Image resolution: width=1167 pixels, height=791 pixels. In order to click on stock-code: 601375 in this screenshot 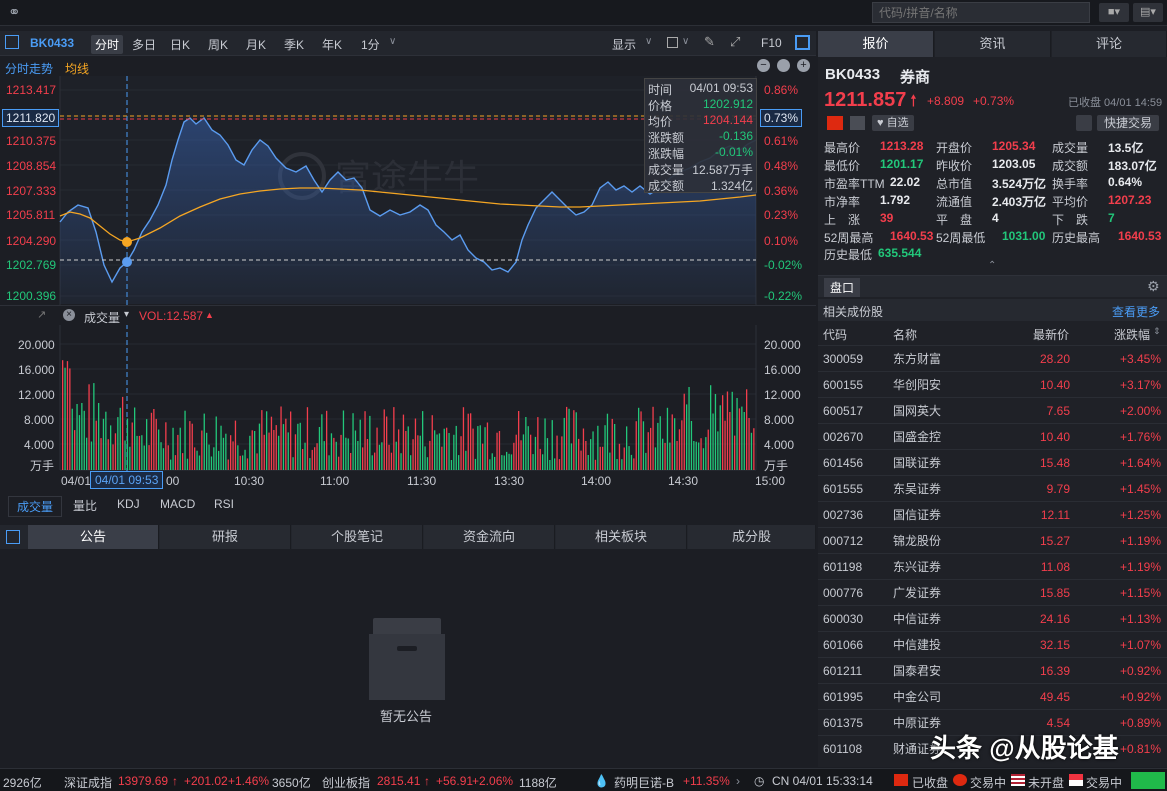, I will do `click(843, 723)`.